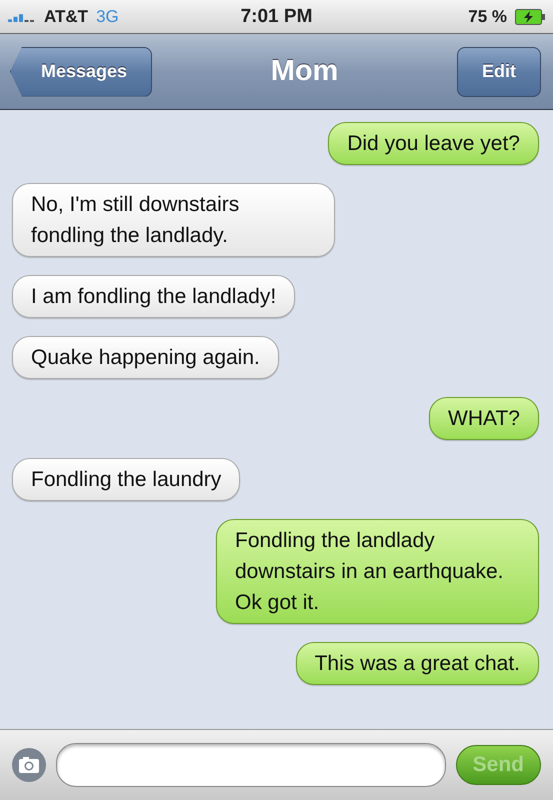  Describe the element at coordinates (107, 16) in the screenshot. I see `network-type: 3G` at that location.